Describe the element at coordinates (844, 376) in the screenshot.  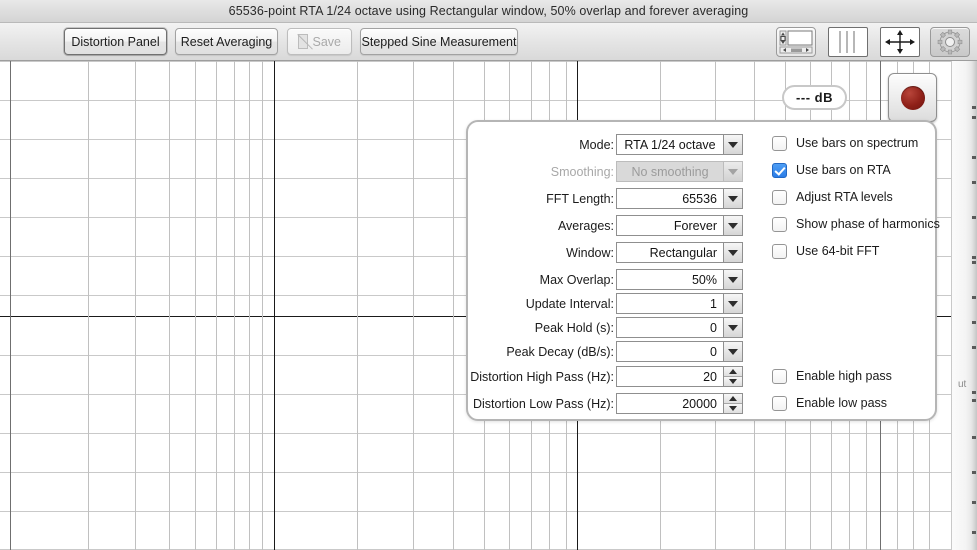
I see `checkbox-label: Enable high pass` at that location.